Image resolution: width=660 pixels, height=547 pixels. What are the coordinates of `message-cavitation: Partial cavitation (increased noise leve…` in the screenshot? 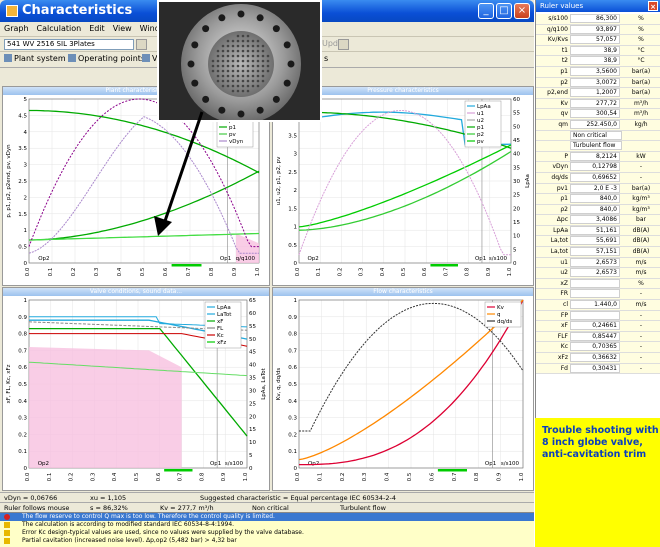 It's located at (121, 541).